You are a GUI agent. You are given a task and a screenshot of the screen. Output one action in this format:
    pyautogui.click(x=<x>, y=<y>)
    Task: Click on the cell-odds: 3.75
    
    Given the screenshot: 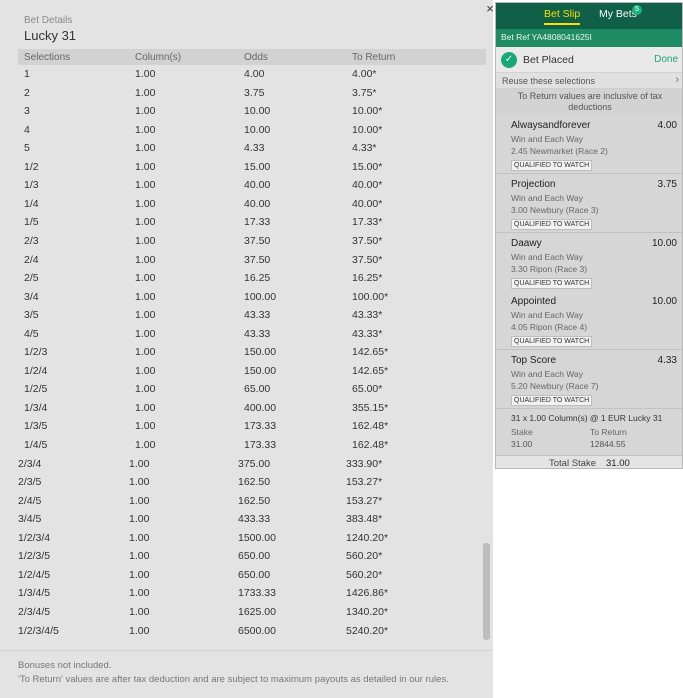 What is the action you would take?
    pyautogui.click(x=254, y=92)
    